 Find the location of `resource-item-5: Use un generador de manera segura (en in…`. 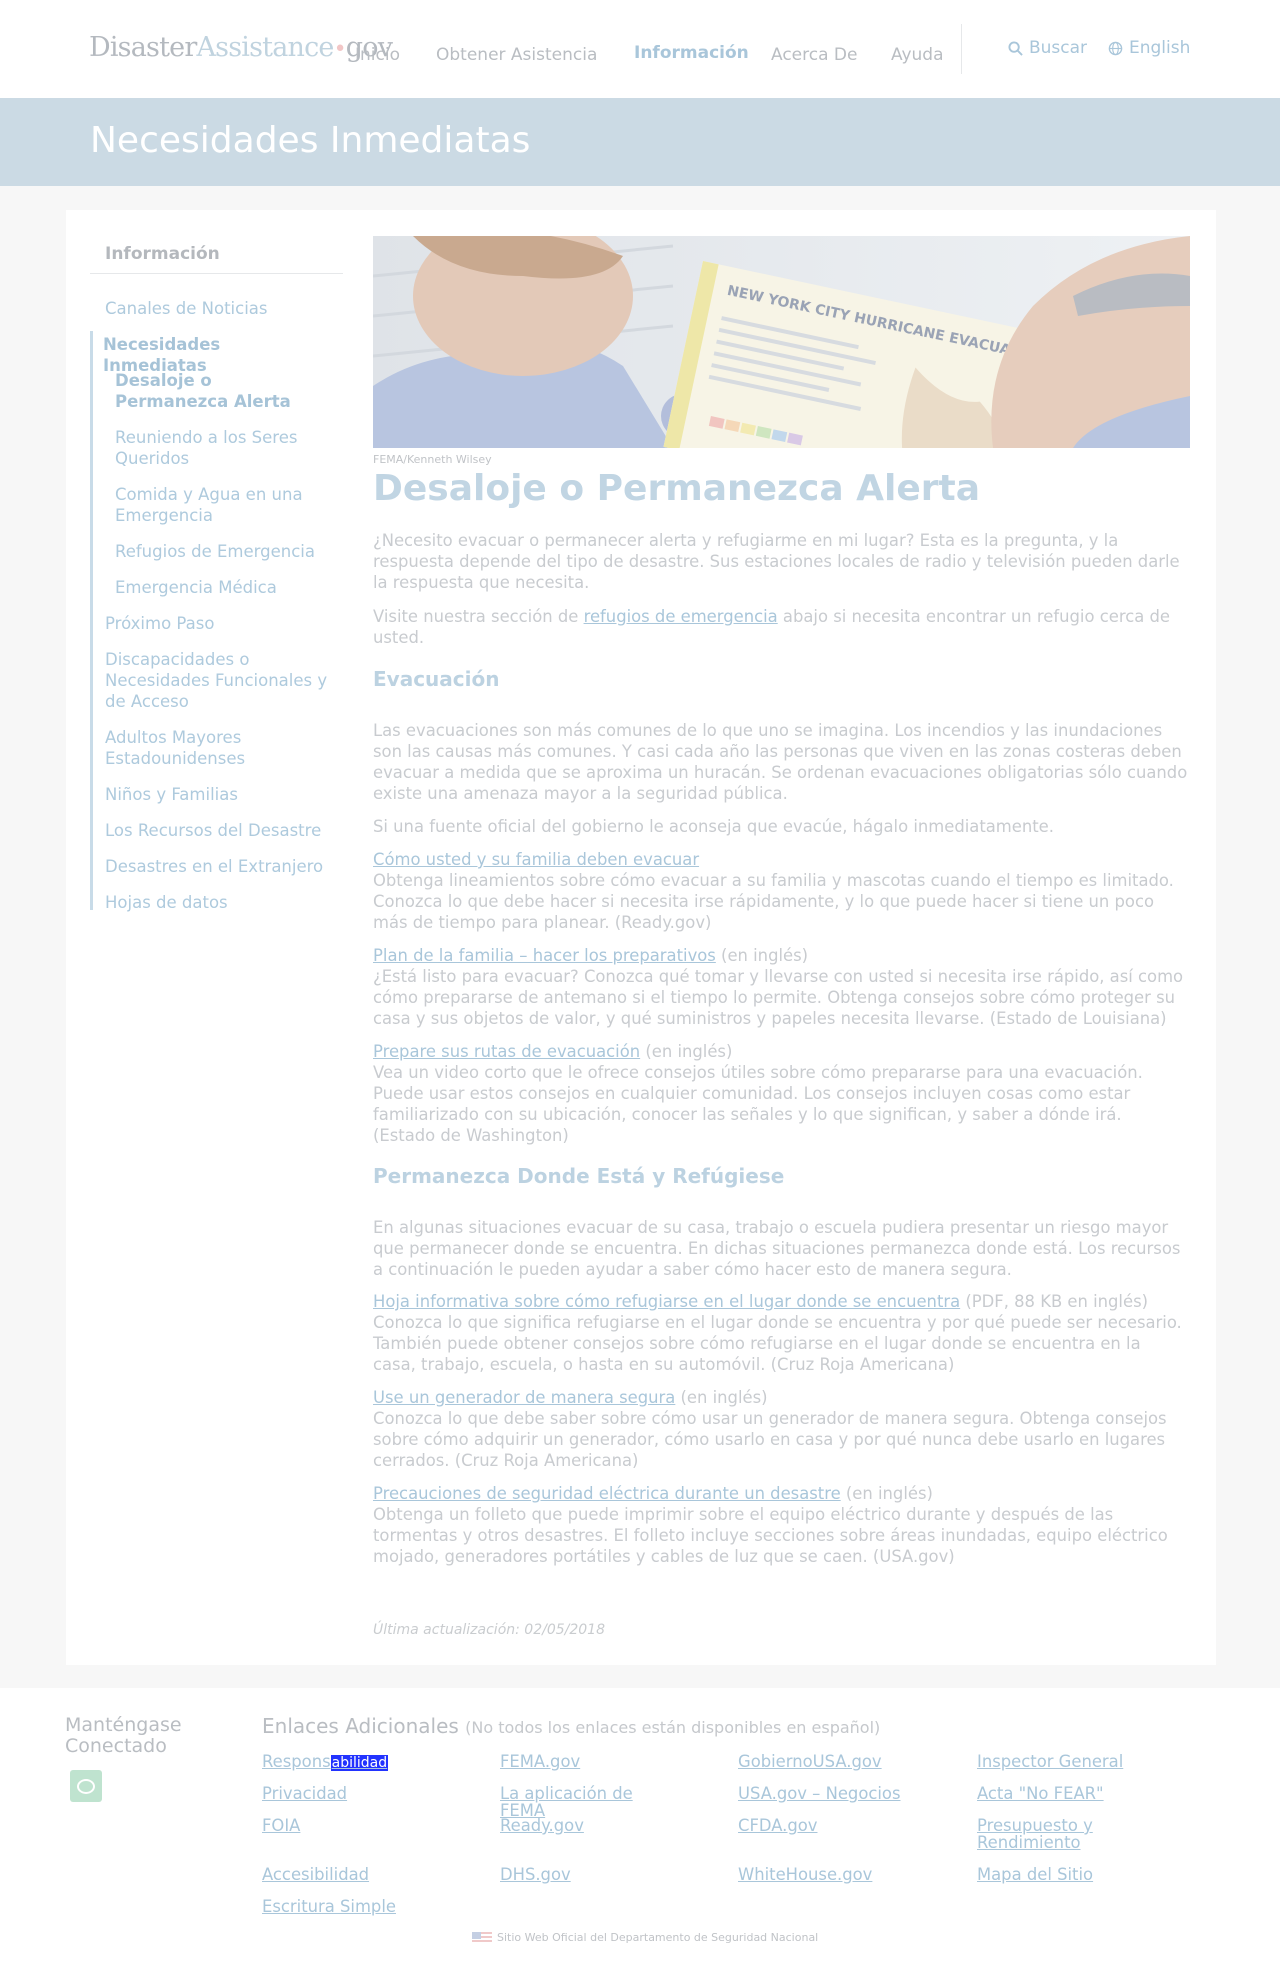

resource-item-5: Use un generador de manera segura (en in… is located at coordinates (780, 1429).